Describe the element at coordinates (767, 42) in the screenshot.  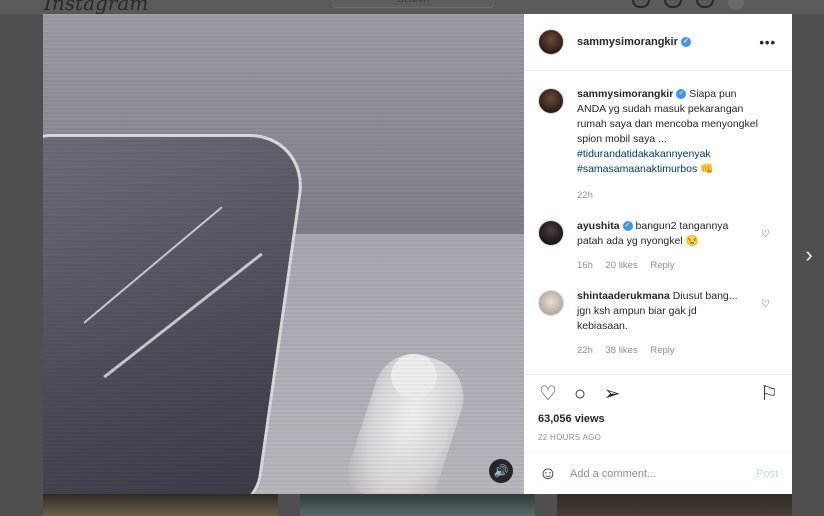
I see `more-options-icon: •••` at that location.